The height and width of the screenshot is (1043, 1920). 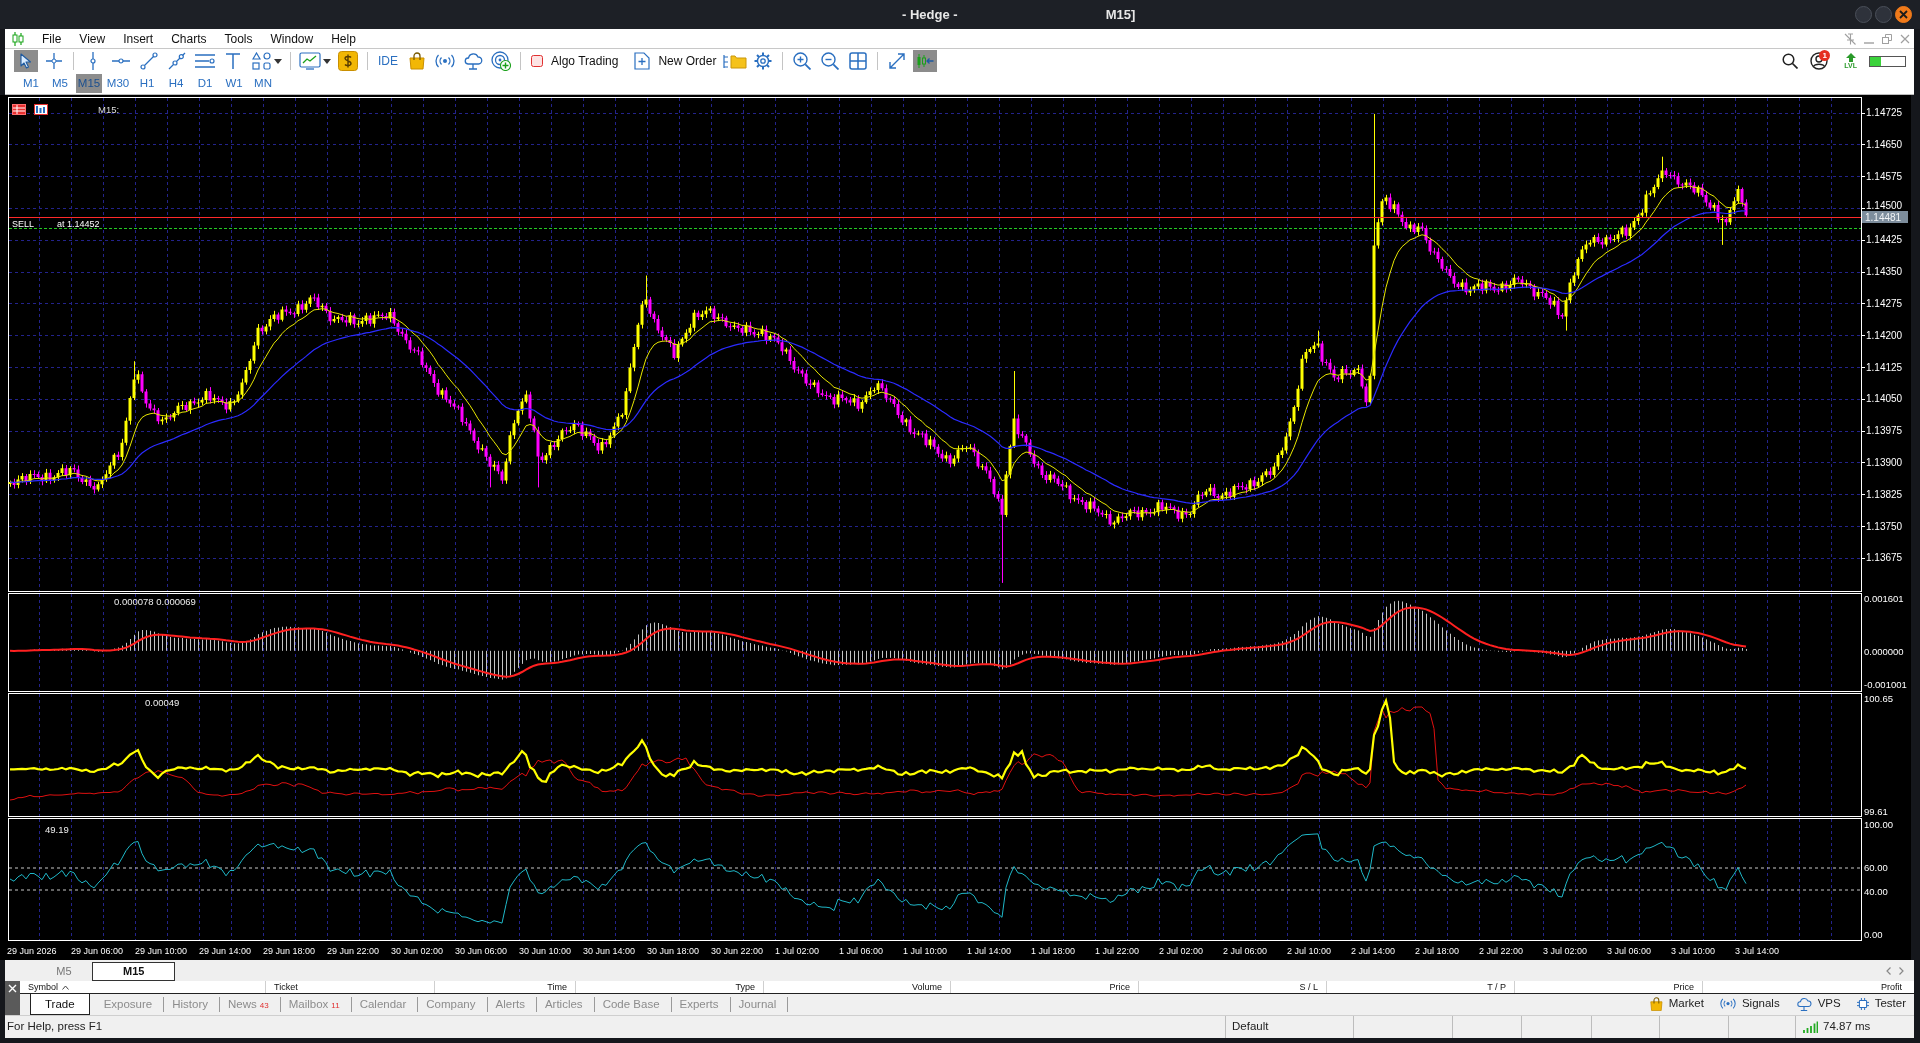 I want to click on current-price-tag: 1.14481, so click(x=1885, y=217).